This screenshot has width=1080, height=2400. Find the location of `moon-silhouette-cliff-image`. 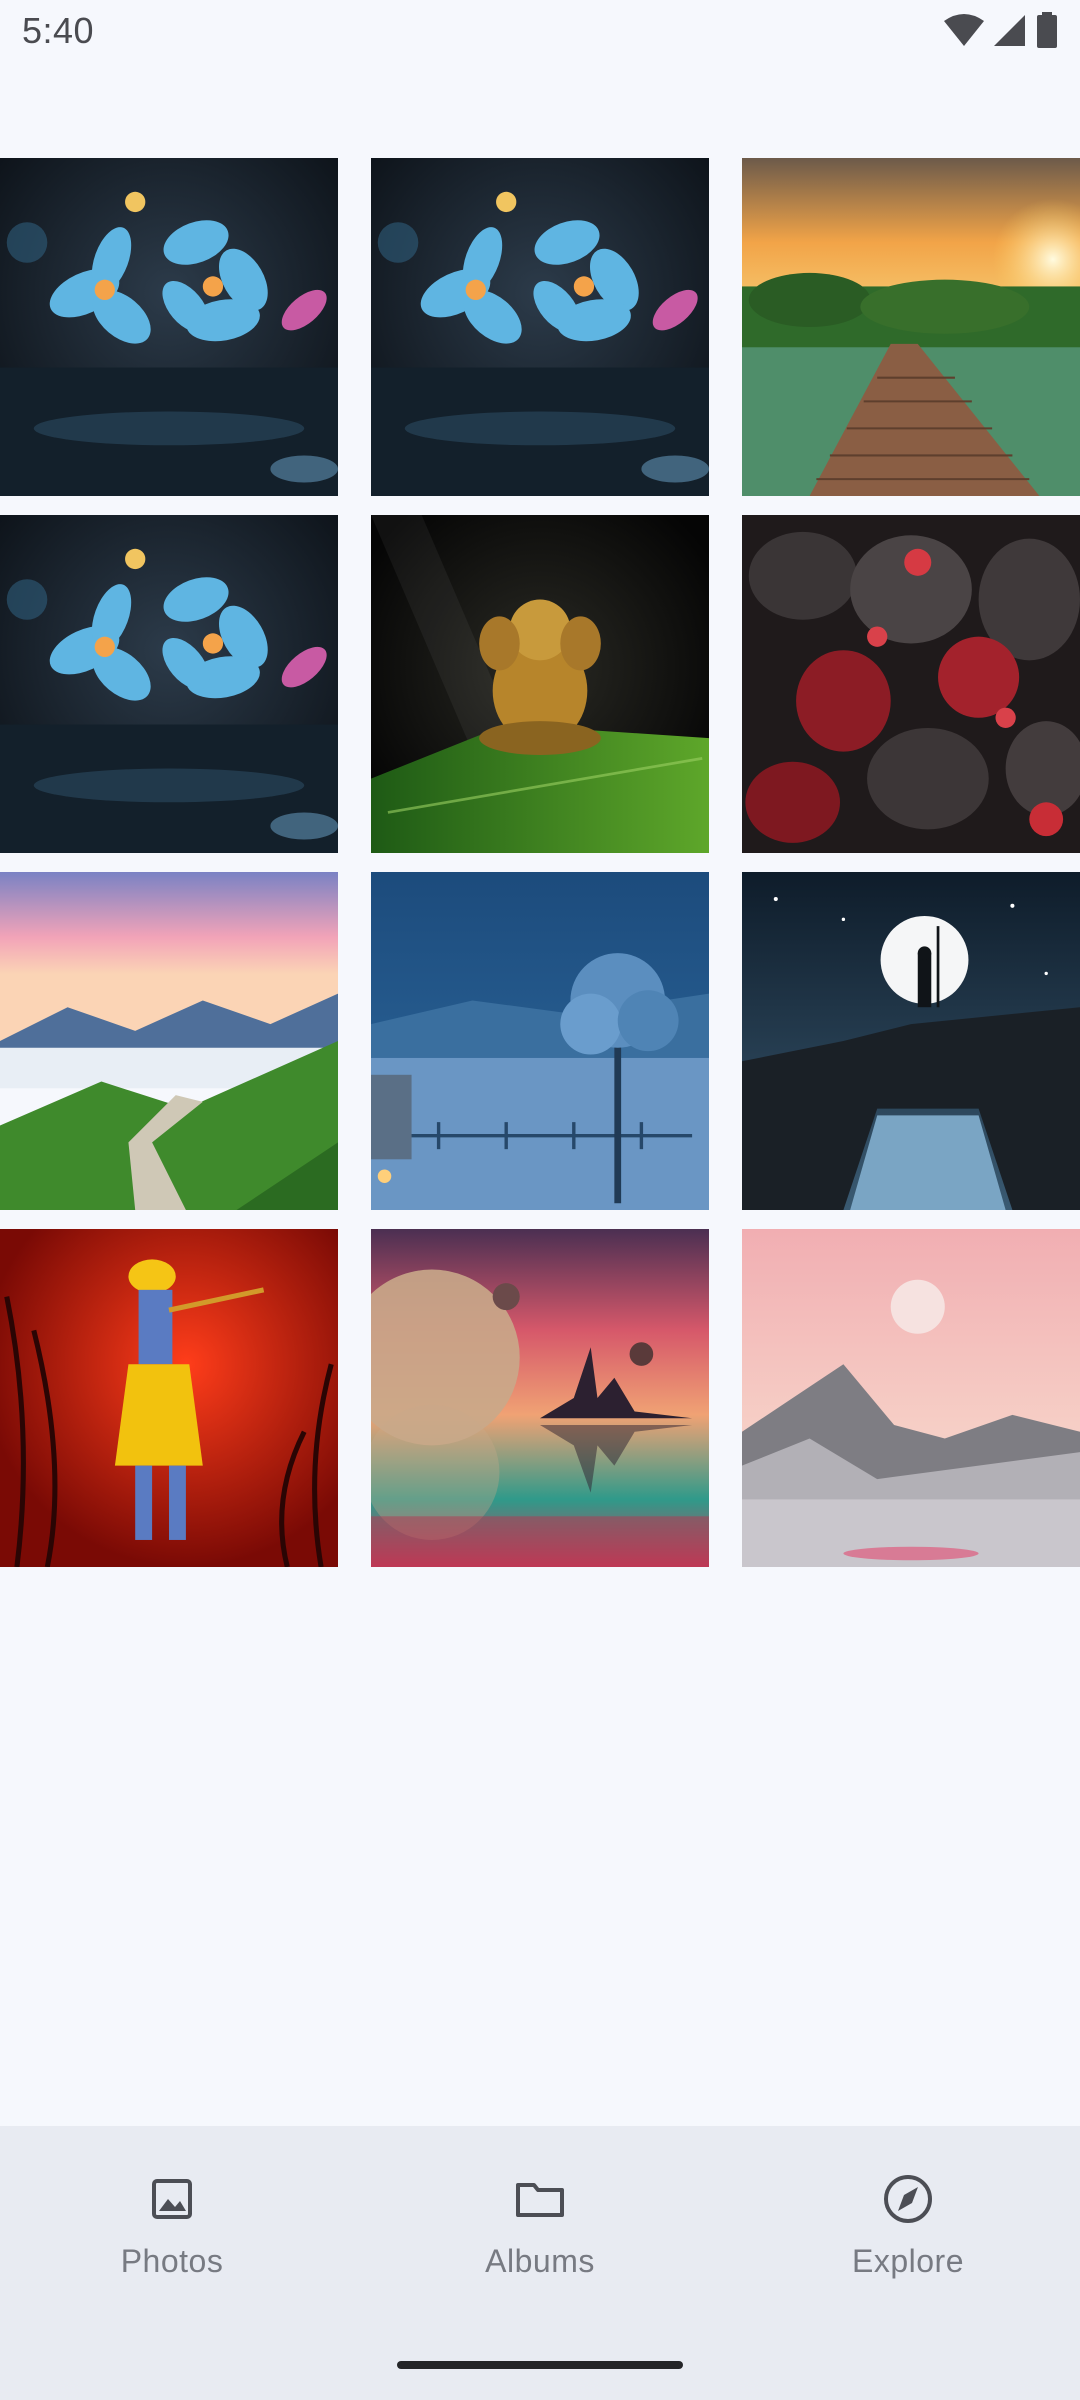

moon-silhouette-cliff-image is located at coordinates (911, 1041).